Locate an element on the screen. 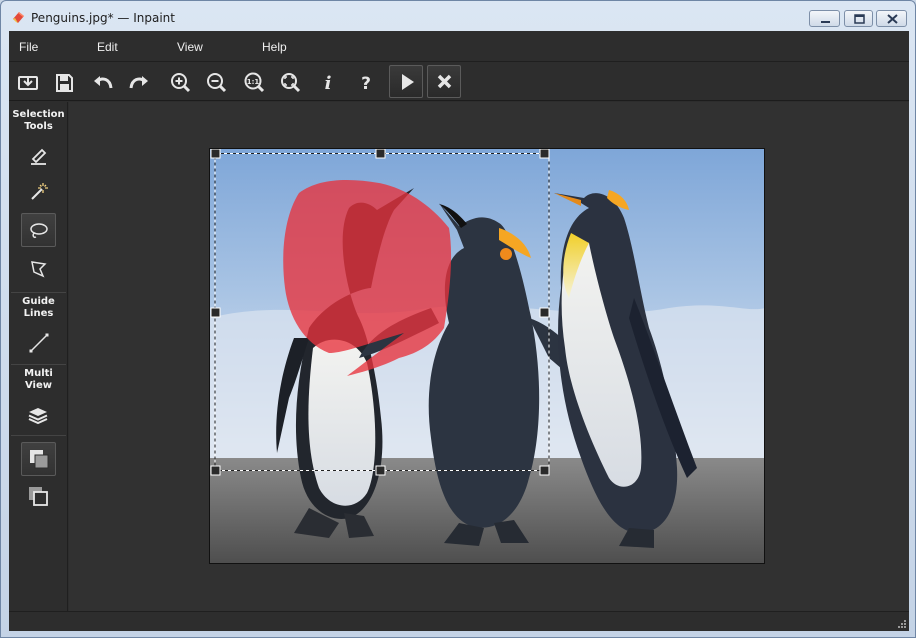  undo-button is located at coordinates (102, 82).